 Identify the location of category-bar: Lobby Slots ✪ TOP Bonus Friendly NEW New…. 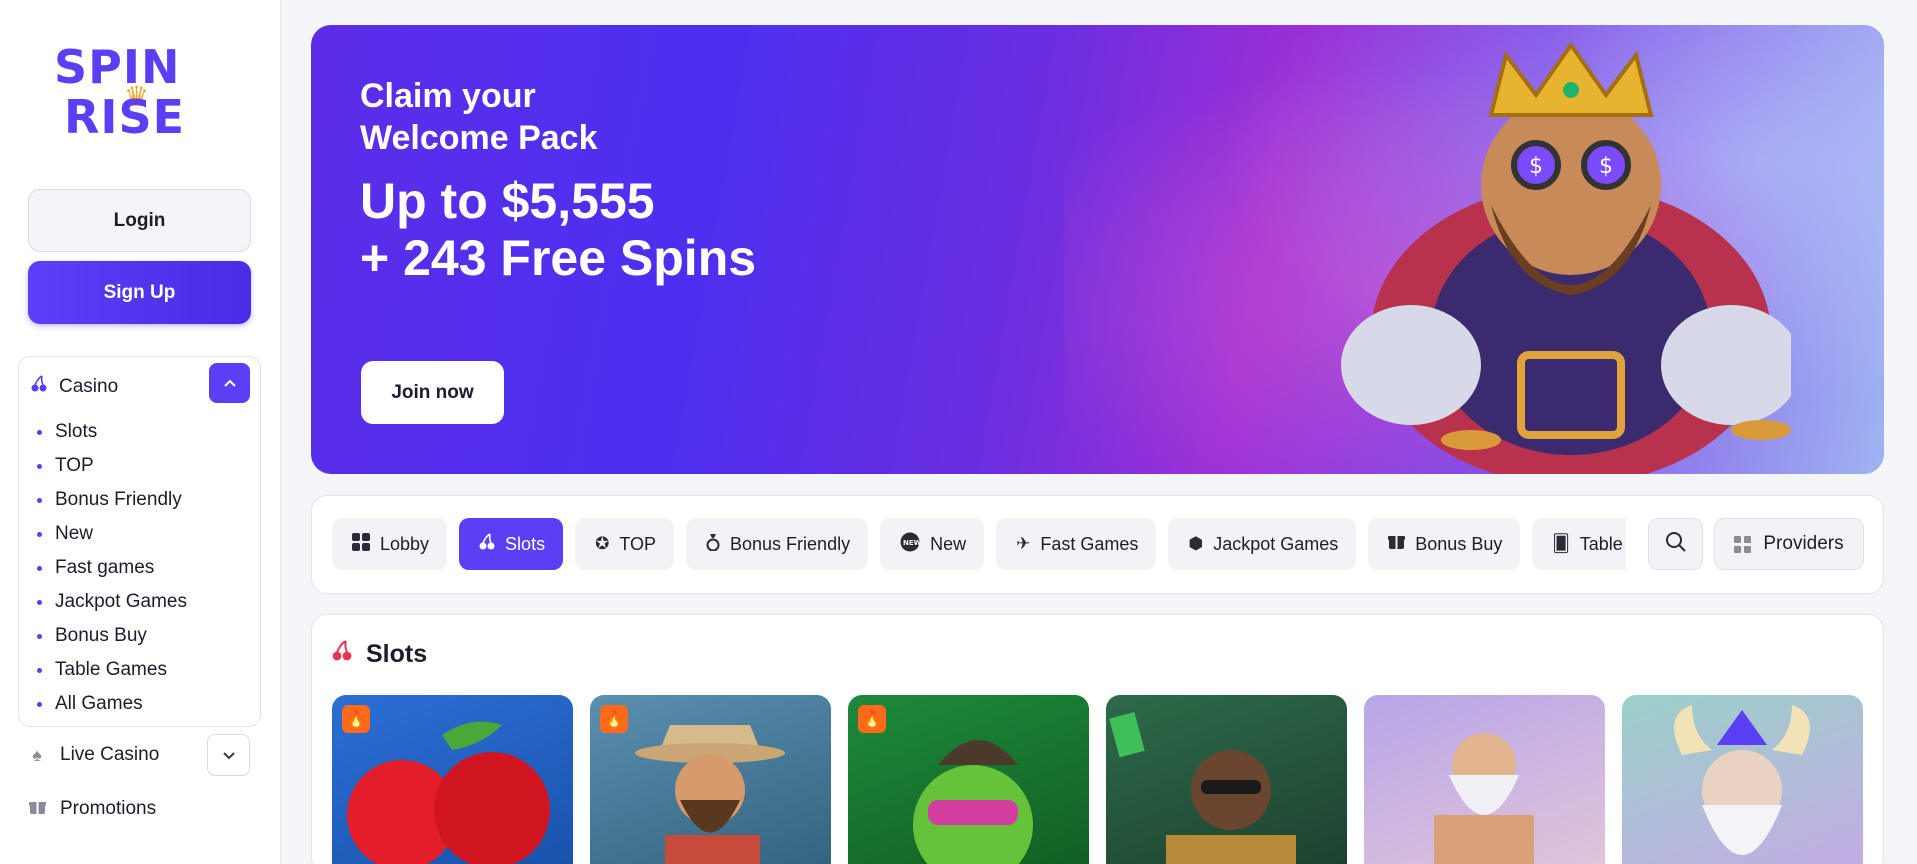
(1097, 544).